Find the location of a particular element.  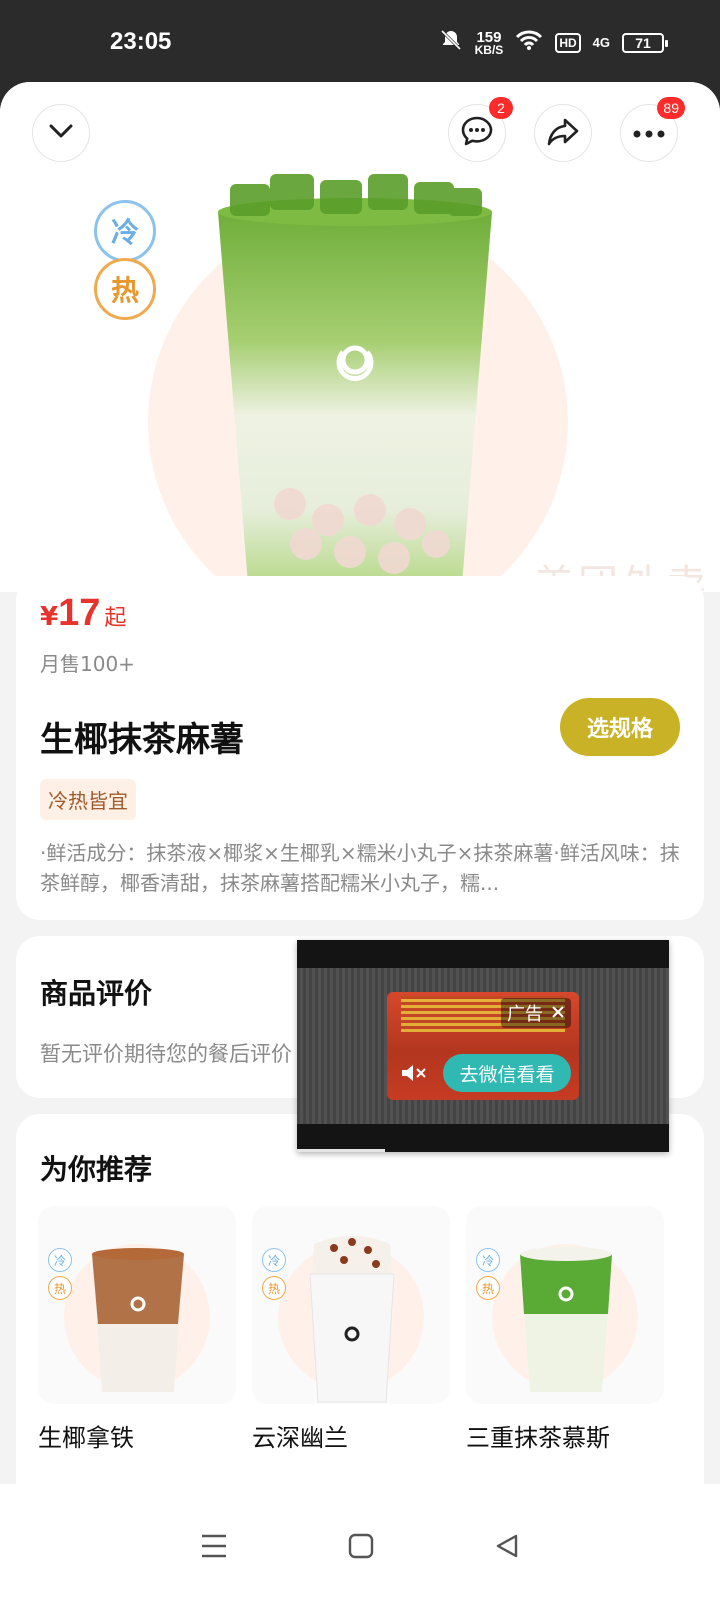

reviews-empty-text: 暂无评价期待您的餐后评价 is located at coordinates (166, 1054).